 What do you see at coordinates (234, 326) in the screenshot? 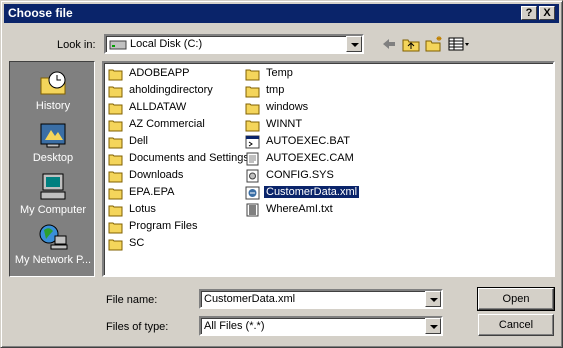
I see `files-of-type-value: All Files (*.*)` at bounding box center [234, 326].